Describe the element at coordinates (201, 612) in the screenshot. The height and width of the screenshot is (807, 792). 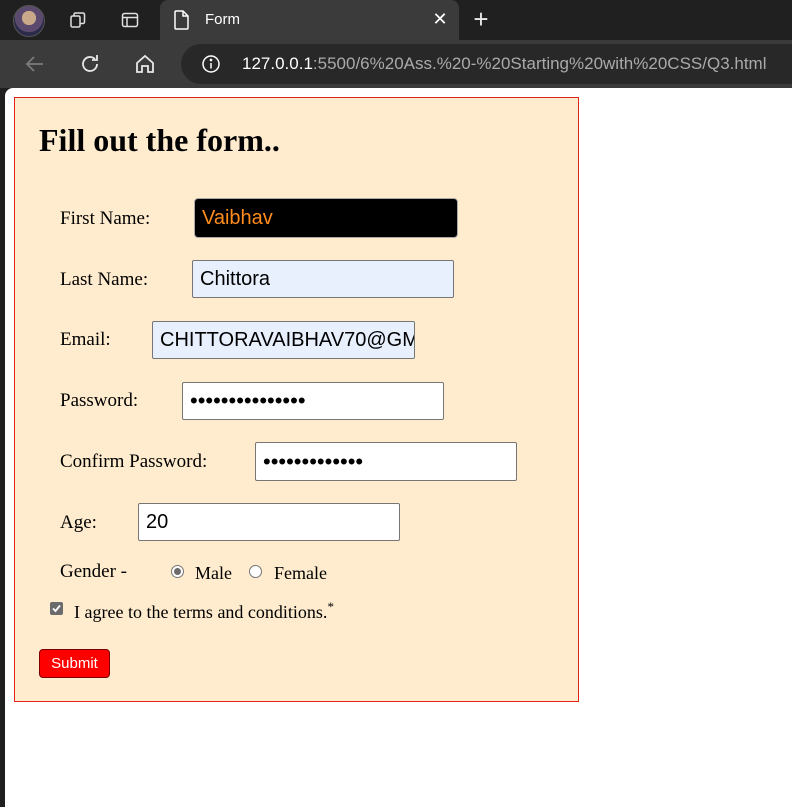
I see `terms-text: I agree to the terms and conditions.` at that location.